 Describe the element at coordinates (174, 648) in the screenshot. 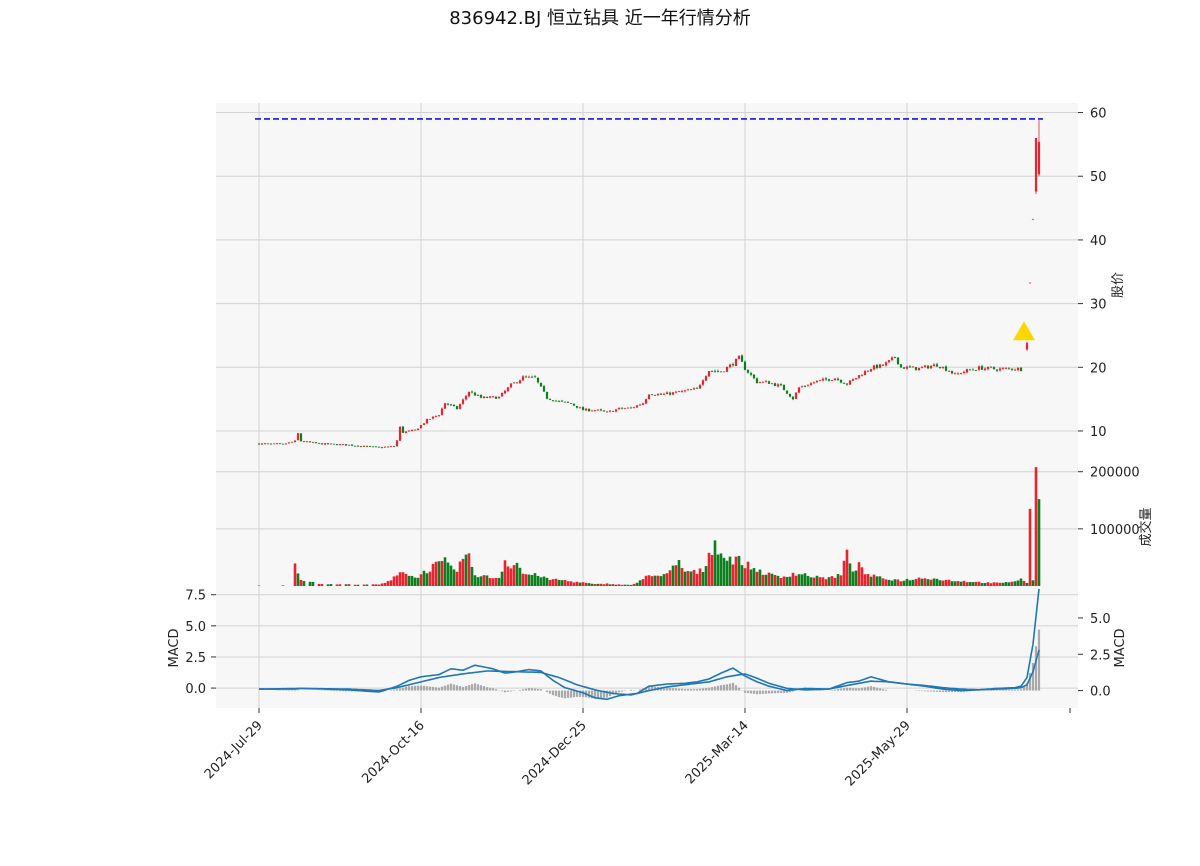

I see `macd-left-axis-label: MACD` at that location.